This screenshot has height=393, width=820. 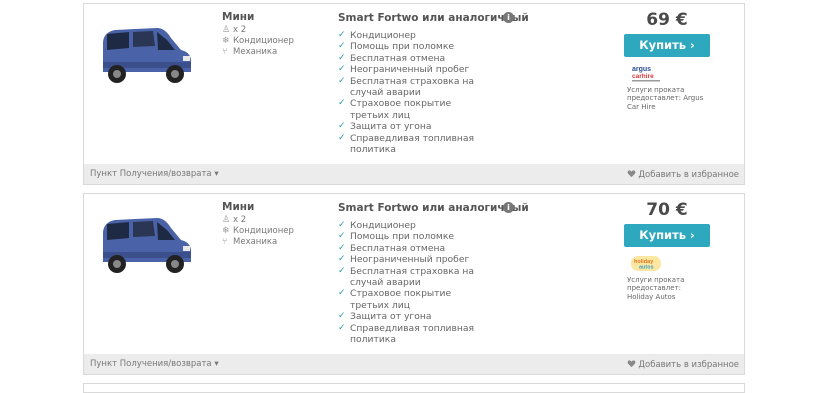 I want to click on svg-text: carhire, so click(x=643, y=76).